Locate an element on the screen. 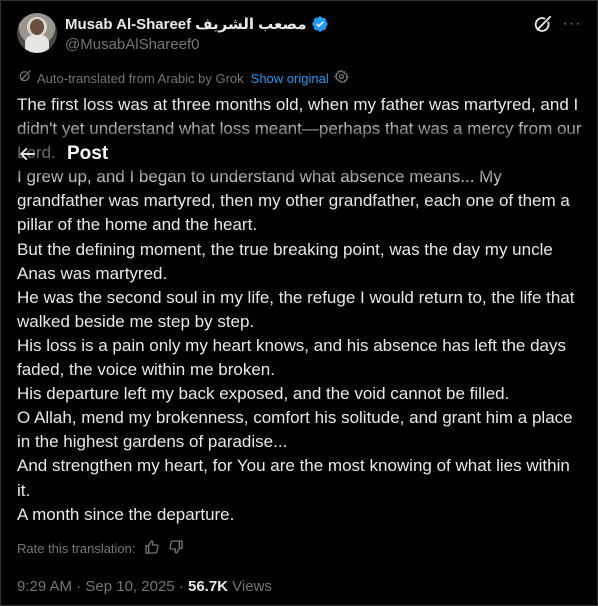  verified-badge-icon is located at coordinates (320, 24).